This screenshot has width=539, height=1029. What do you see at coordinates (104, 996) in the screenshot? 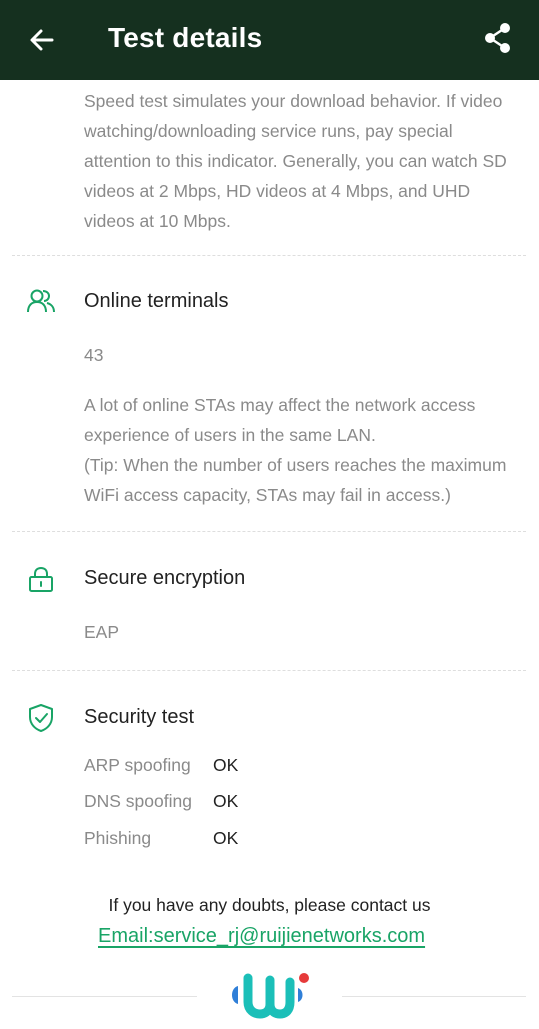
I see `footer-divider-left` at bounding box center [104, 996].